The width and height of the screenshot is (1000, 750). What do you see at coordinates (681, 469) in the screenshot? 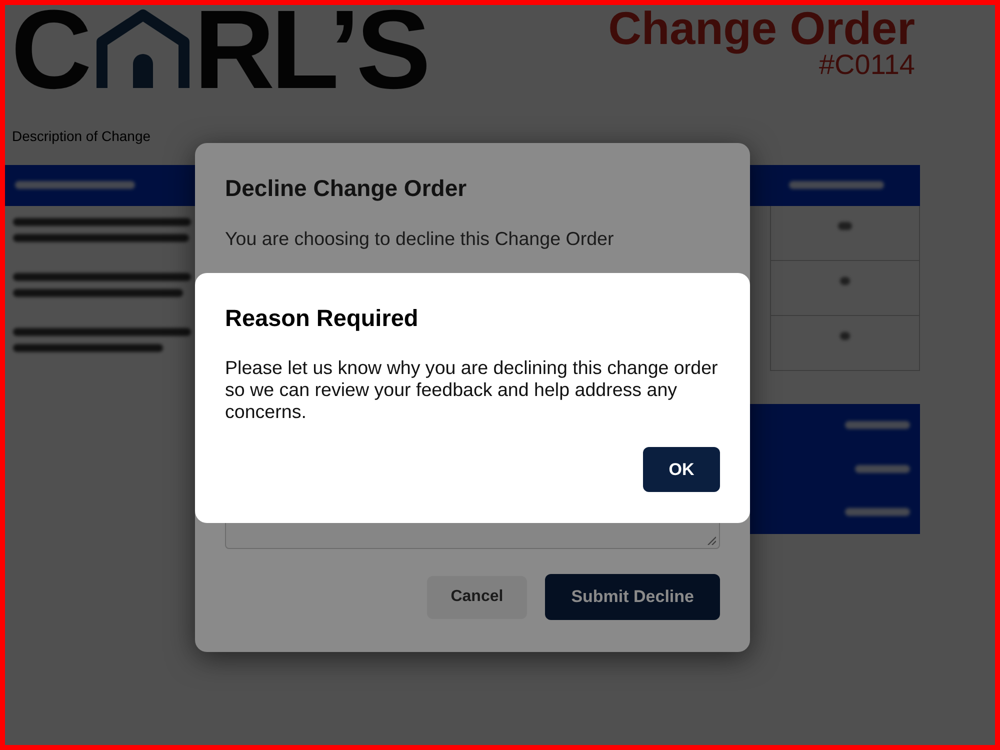
I see `primary-button: OK` at bounding box center [681, 469].